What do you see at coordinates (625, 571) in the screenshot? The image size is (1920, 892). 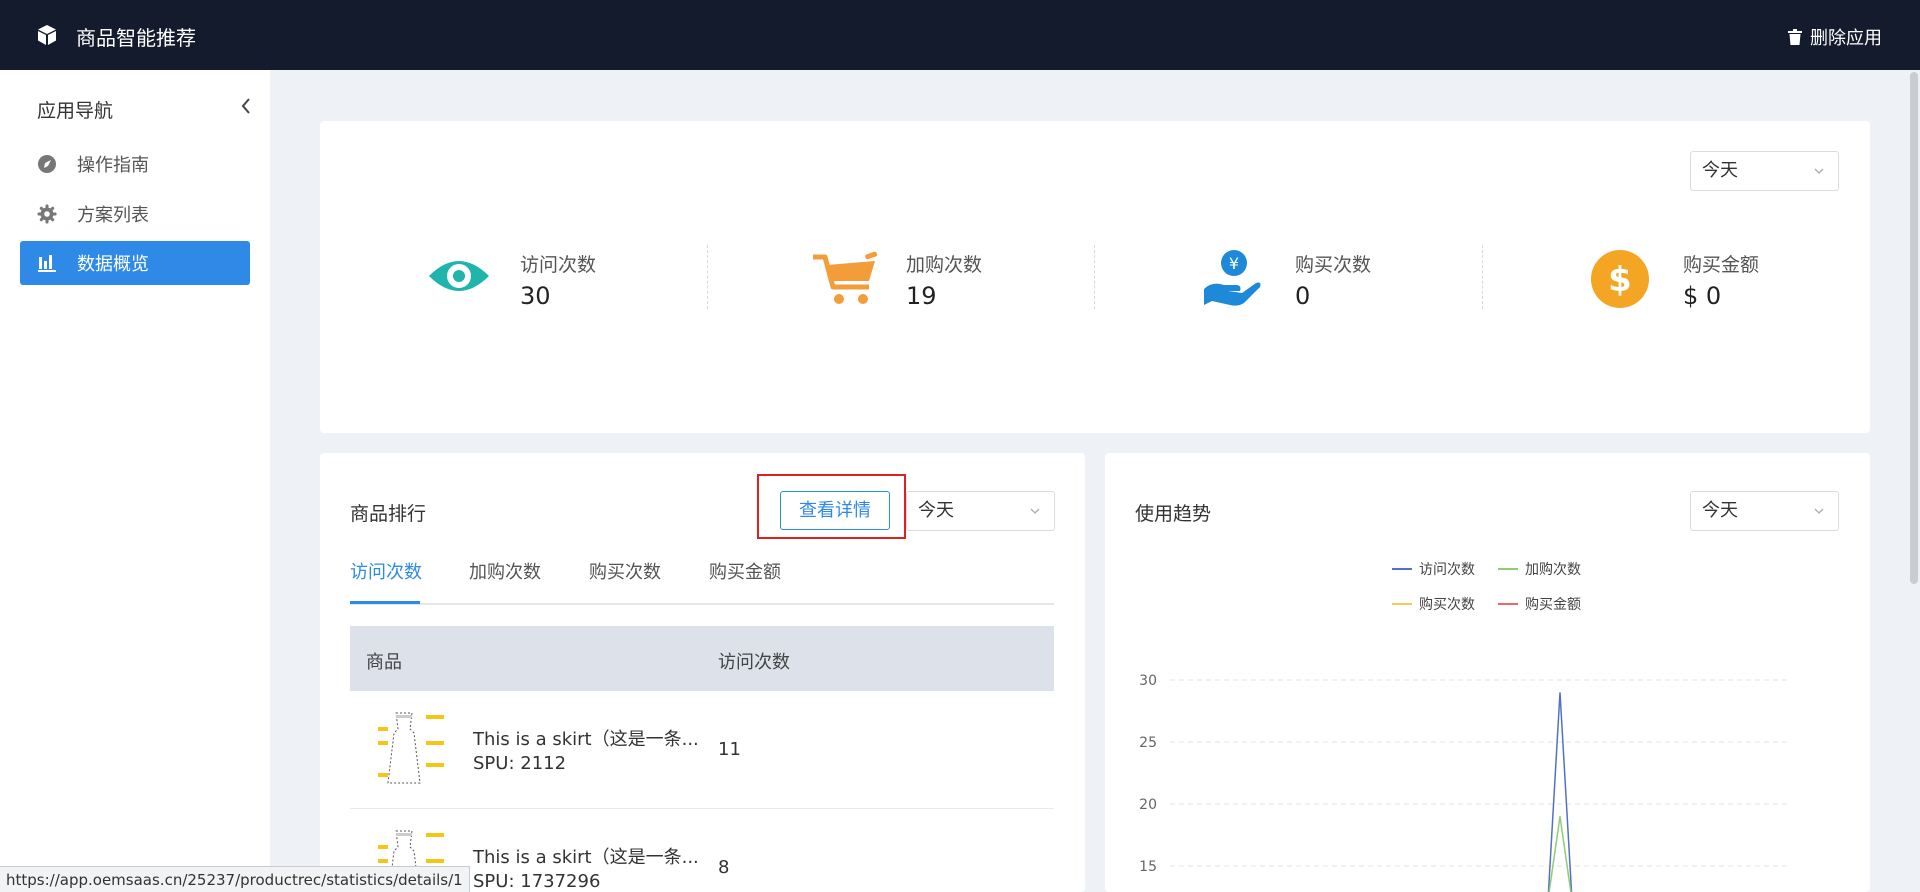 I see `tab-purchases: 购买次数` at bounding box center [625, 571].